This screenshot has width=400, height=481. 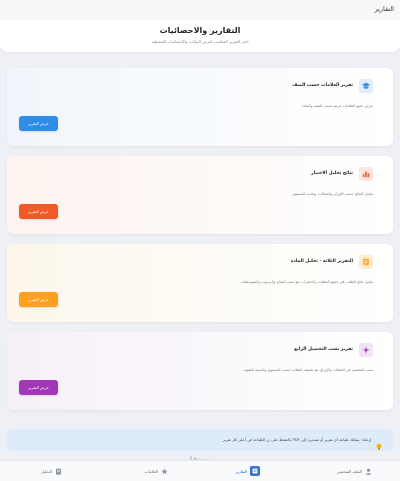 I want to click on bottom-nav: الملف الشخصي التقارير العلامات التحليل, so click(x=200, y=470).